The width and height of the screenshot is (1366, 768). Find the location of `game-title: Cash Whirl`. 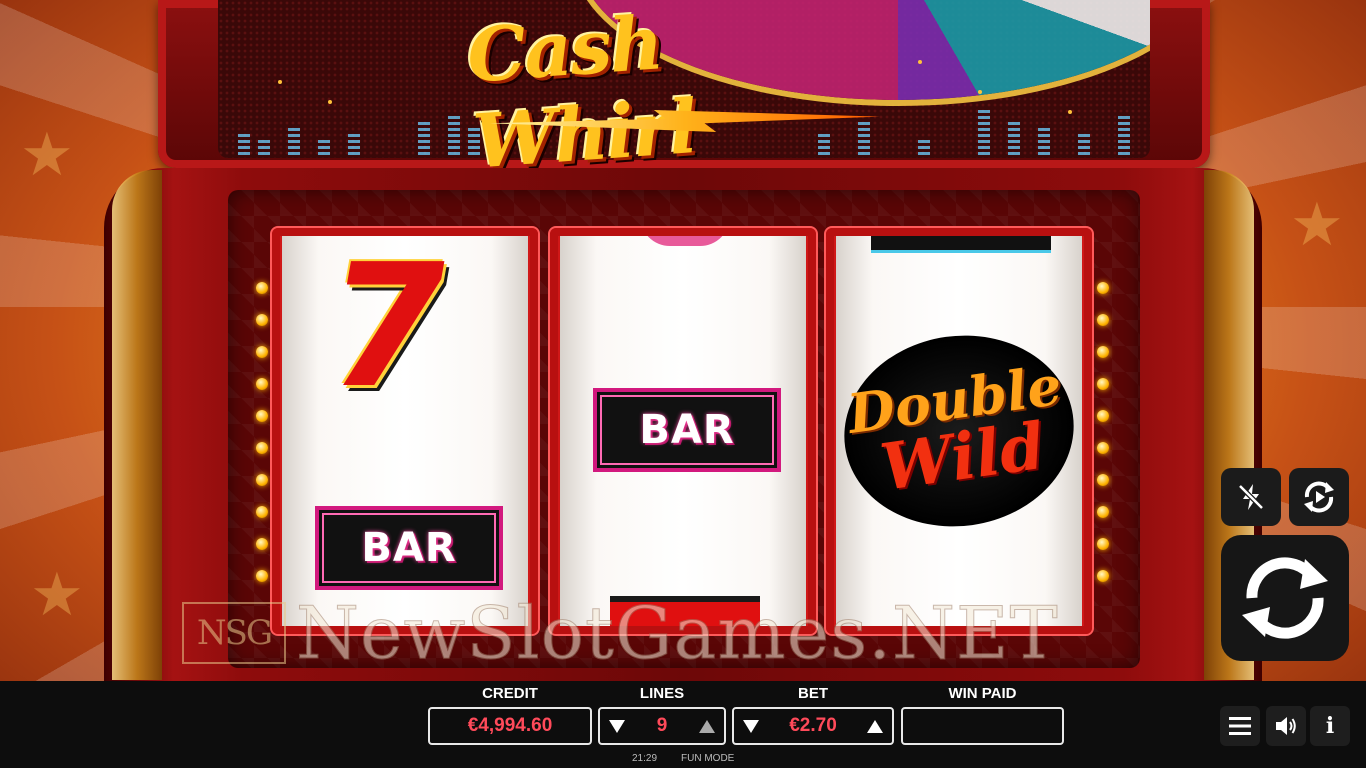

game-title: Cash Whirl is located at coordinates (581, 93).